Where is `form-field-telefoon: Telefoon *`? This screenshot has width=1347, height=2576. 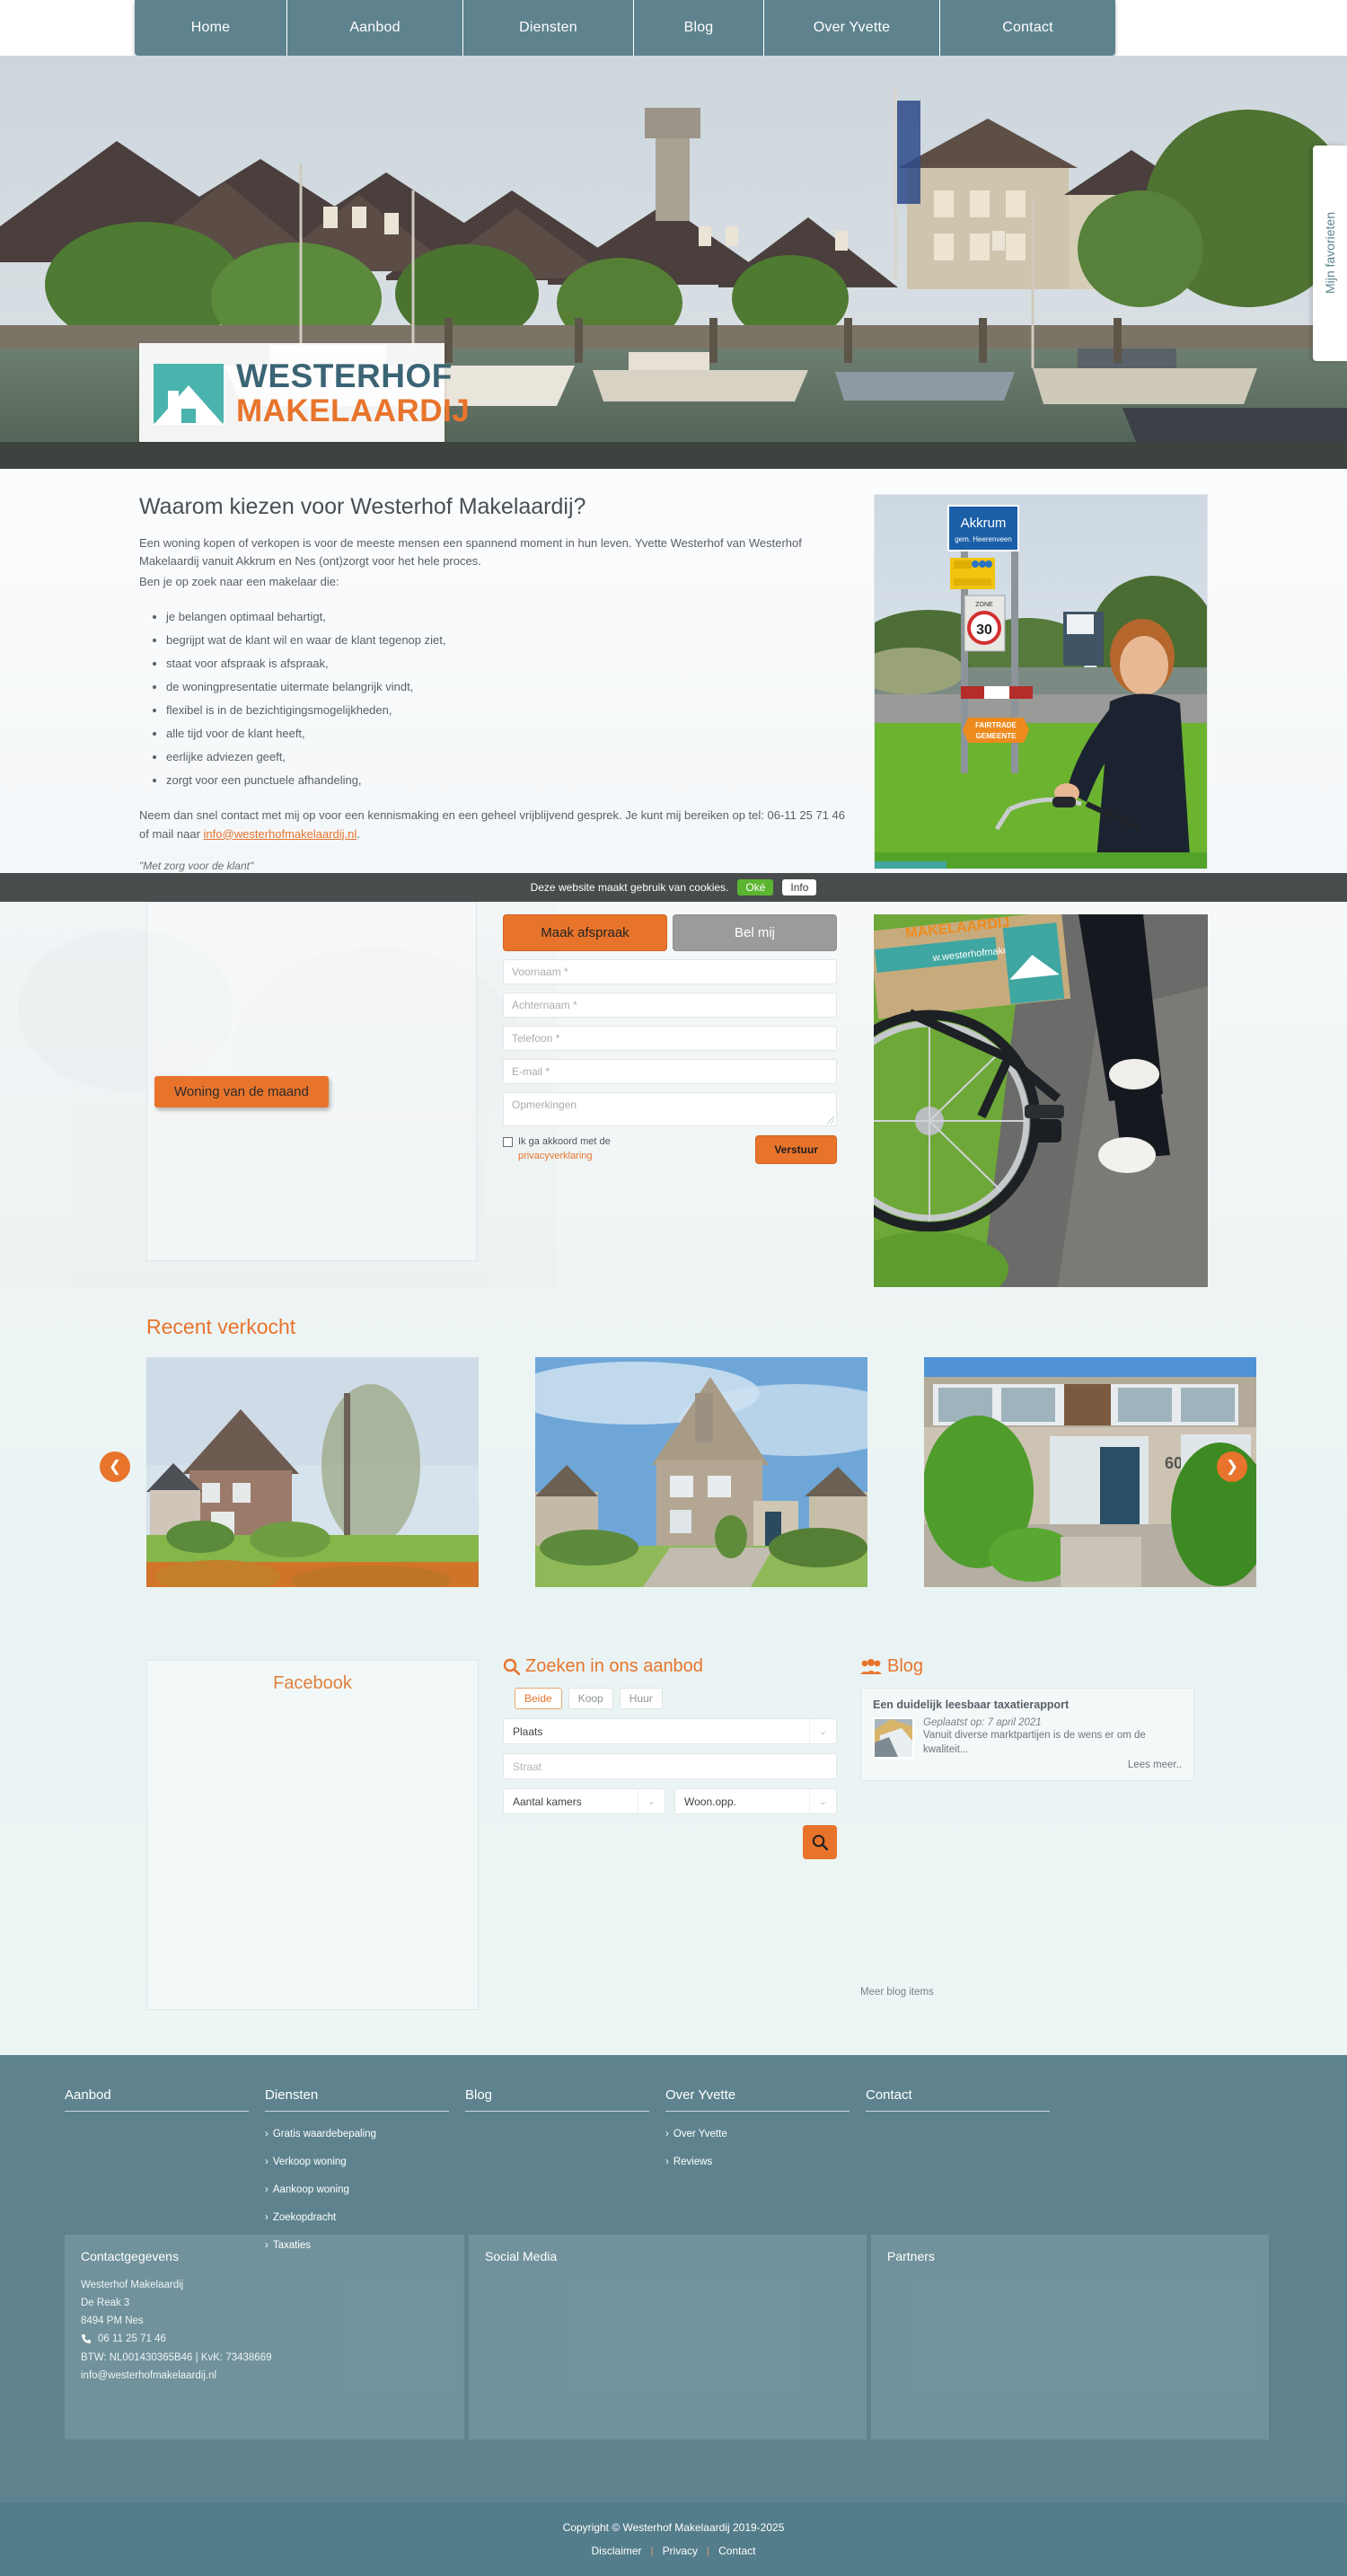 form-field-telefoon: Telefoon * is located at coordinates (670, 1038).